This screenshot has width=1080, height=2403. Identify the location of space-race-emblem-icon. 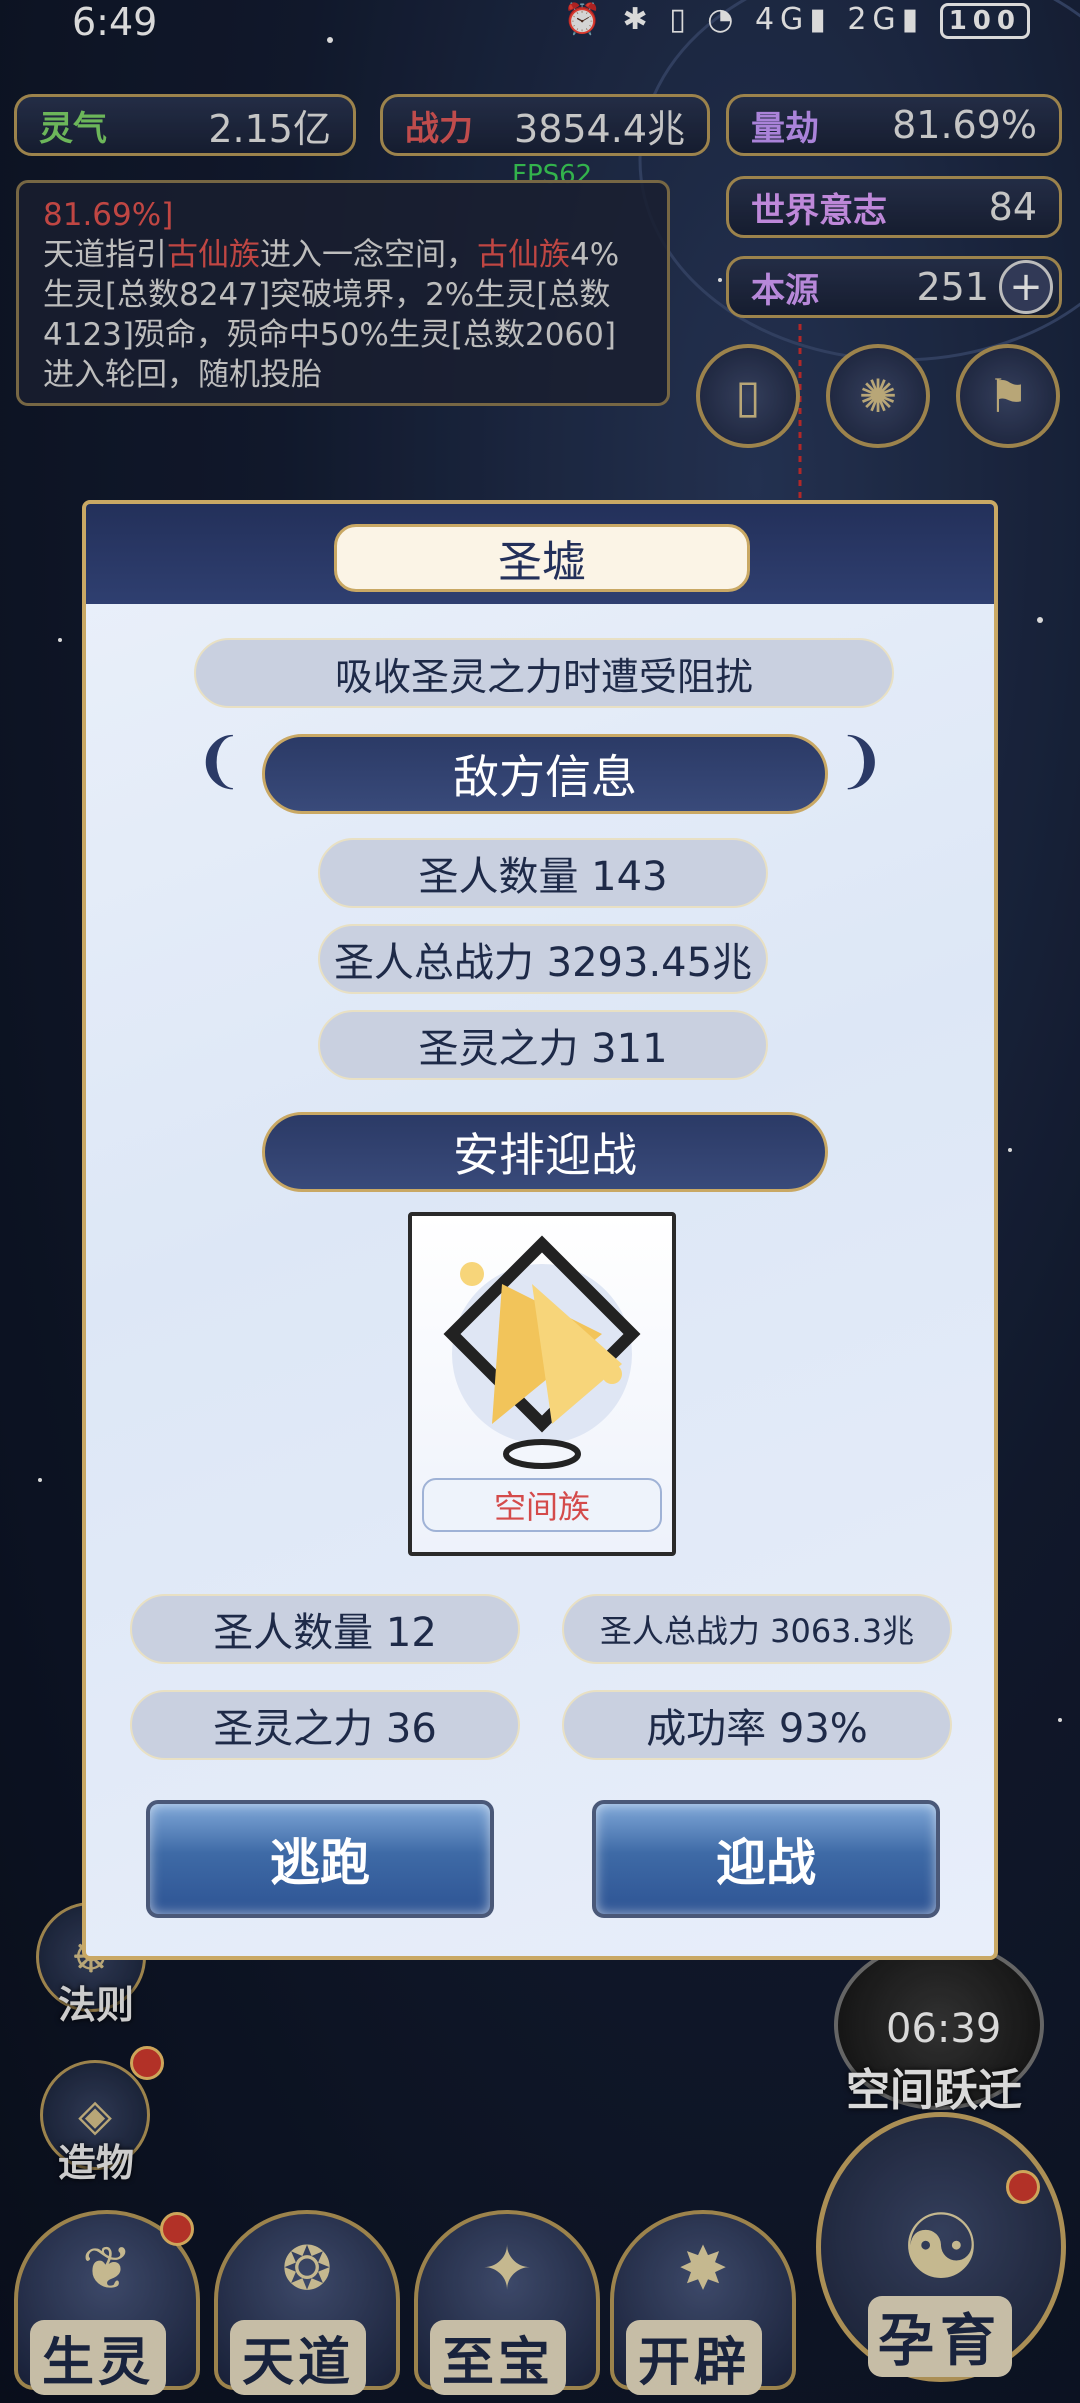
(542, 1352).